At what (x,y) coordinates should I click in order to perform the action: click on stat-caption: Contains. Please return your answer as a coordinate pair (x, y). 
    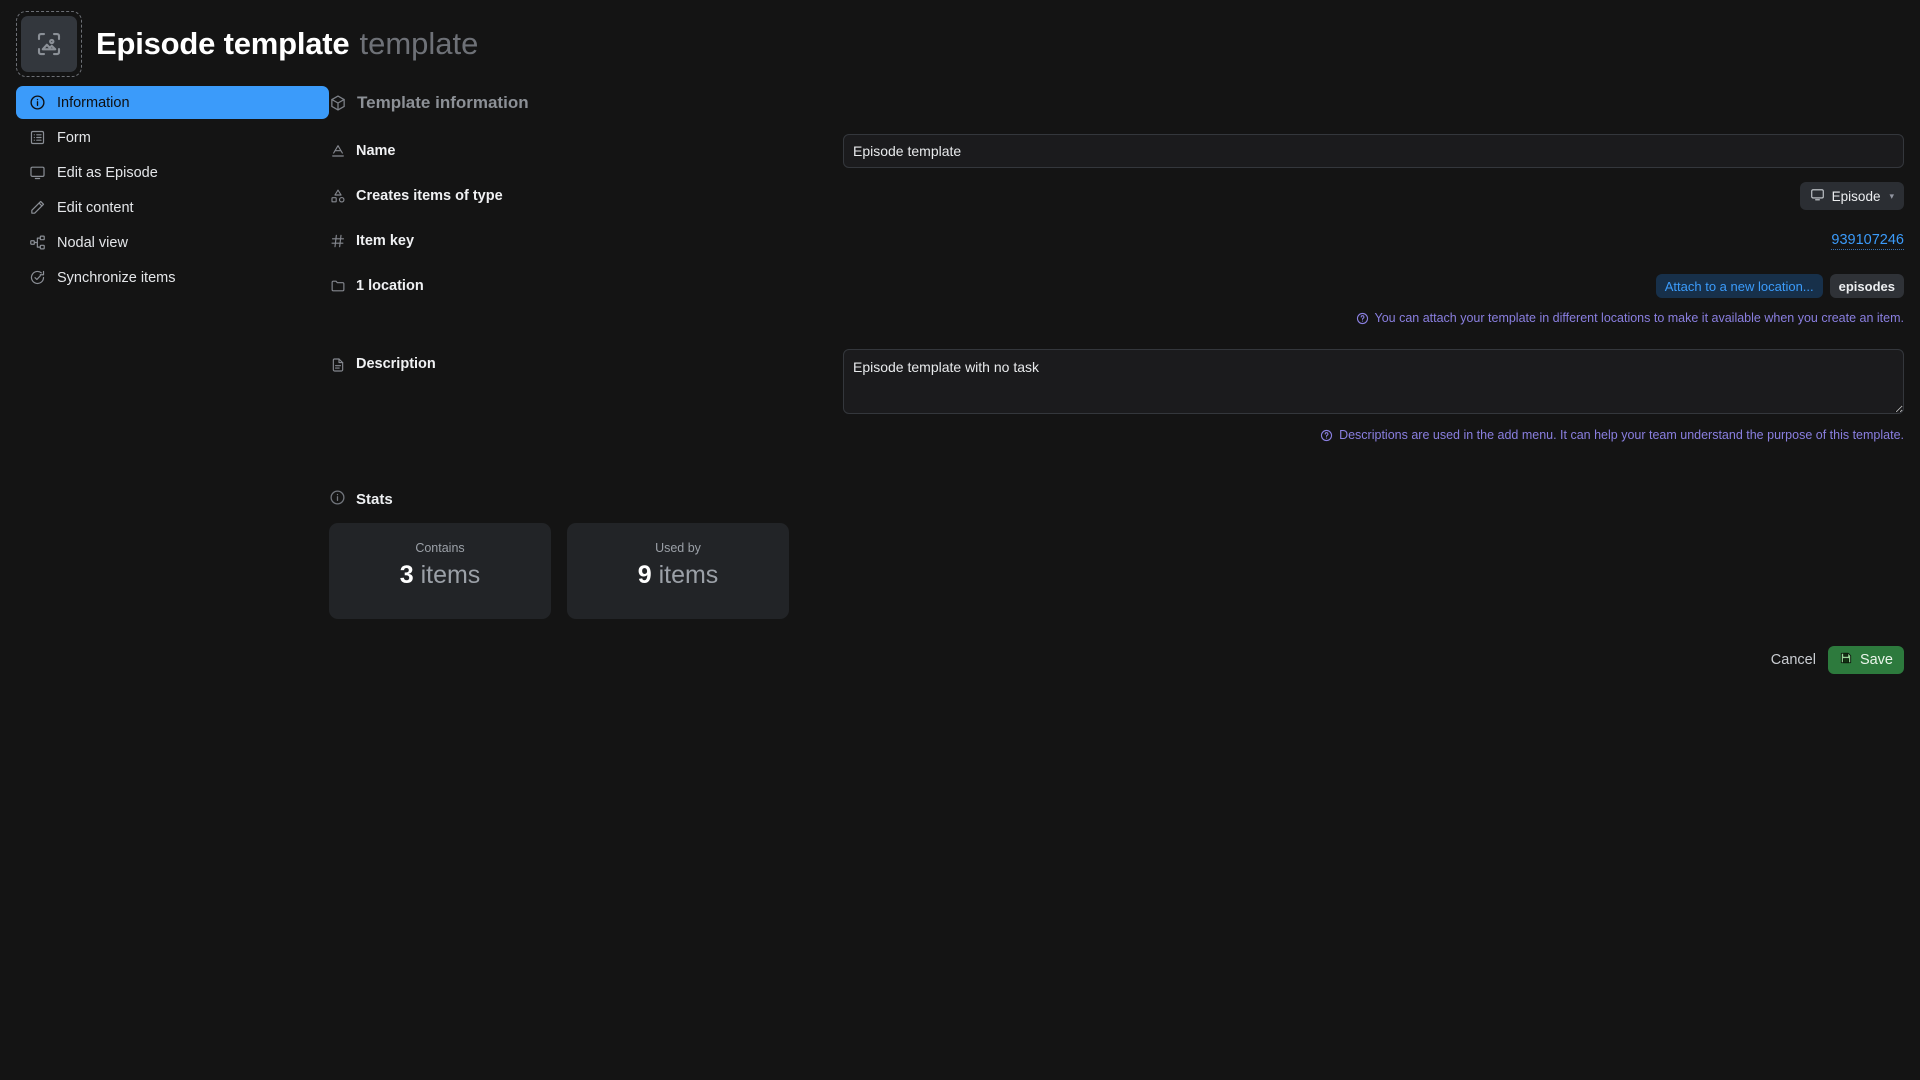
    Looking at the image, I should click on (440, 548).